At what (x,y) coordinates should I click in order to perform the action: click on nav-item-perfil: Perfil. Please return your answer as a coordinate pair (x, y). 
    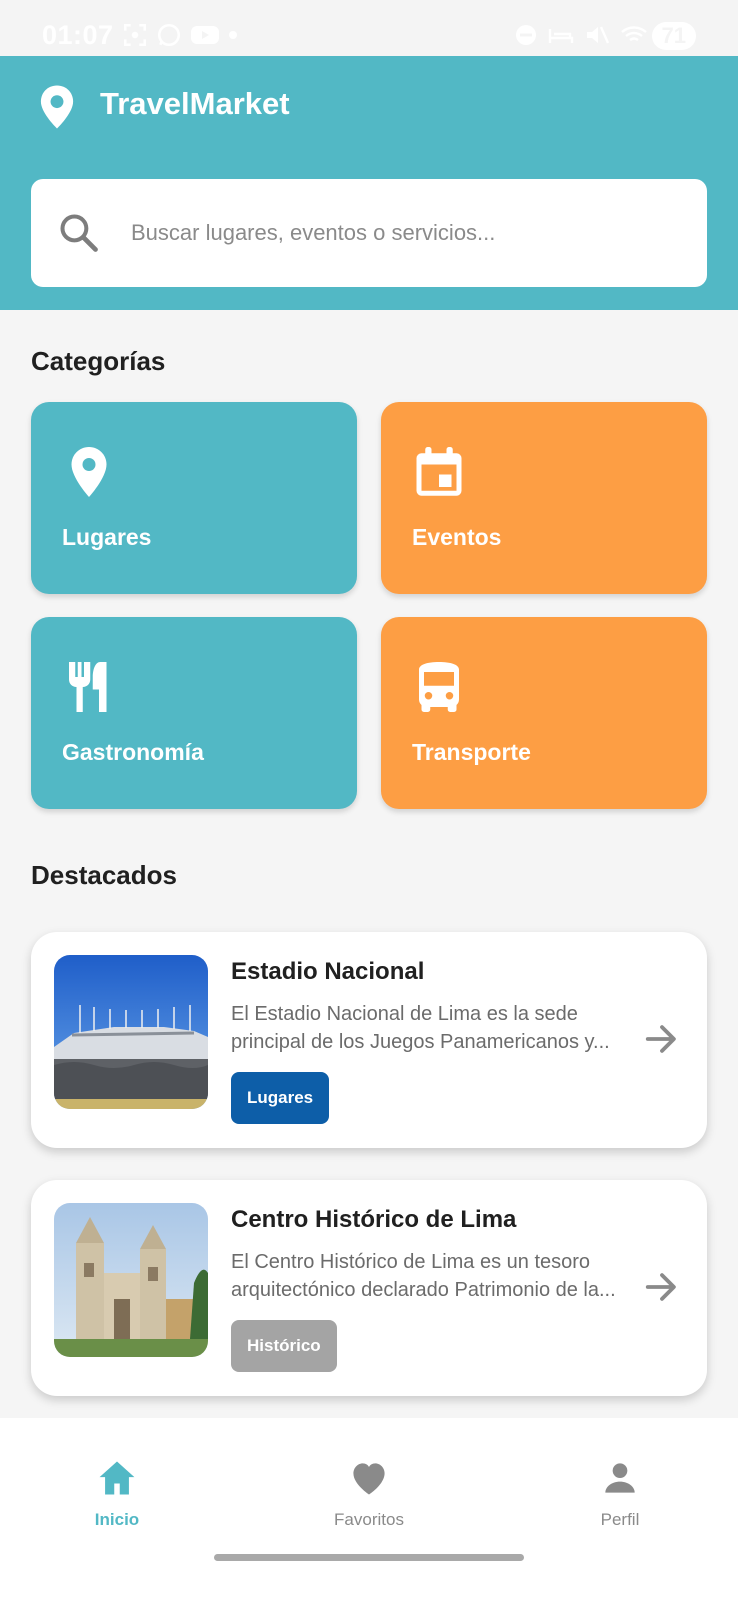
    Looking at the image, I should click on (620, 1501).